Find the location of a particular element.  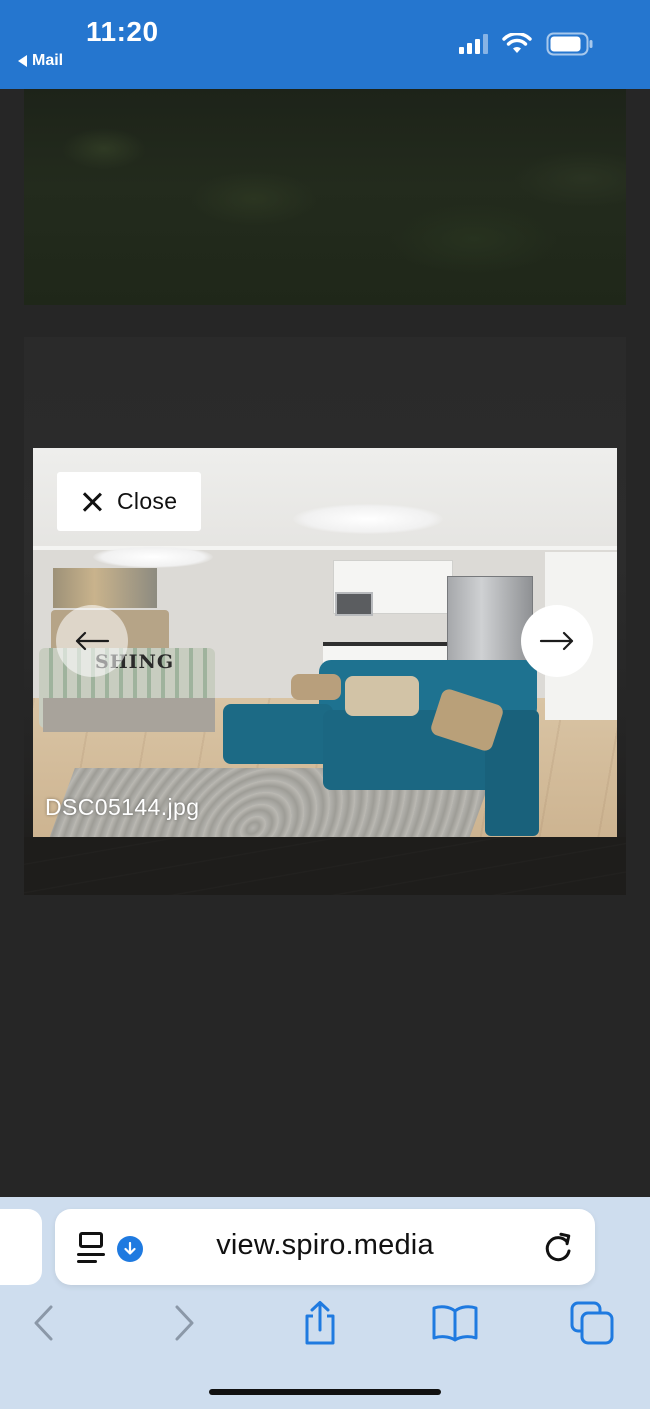

cellular-signal-icon is located at coordinates (473, 44).